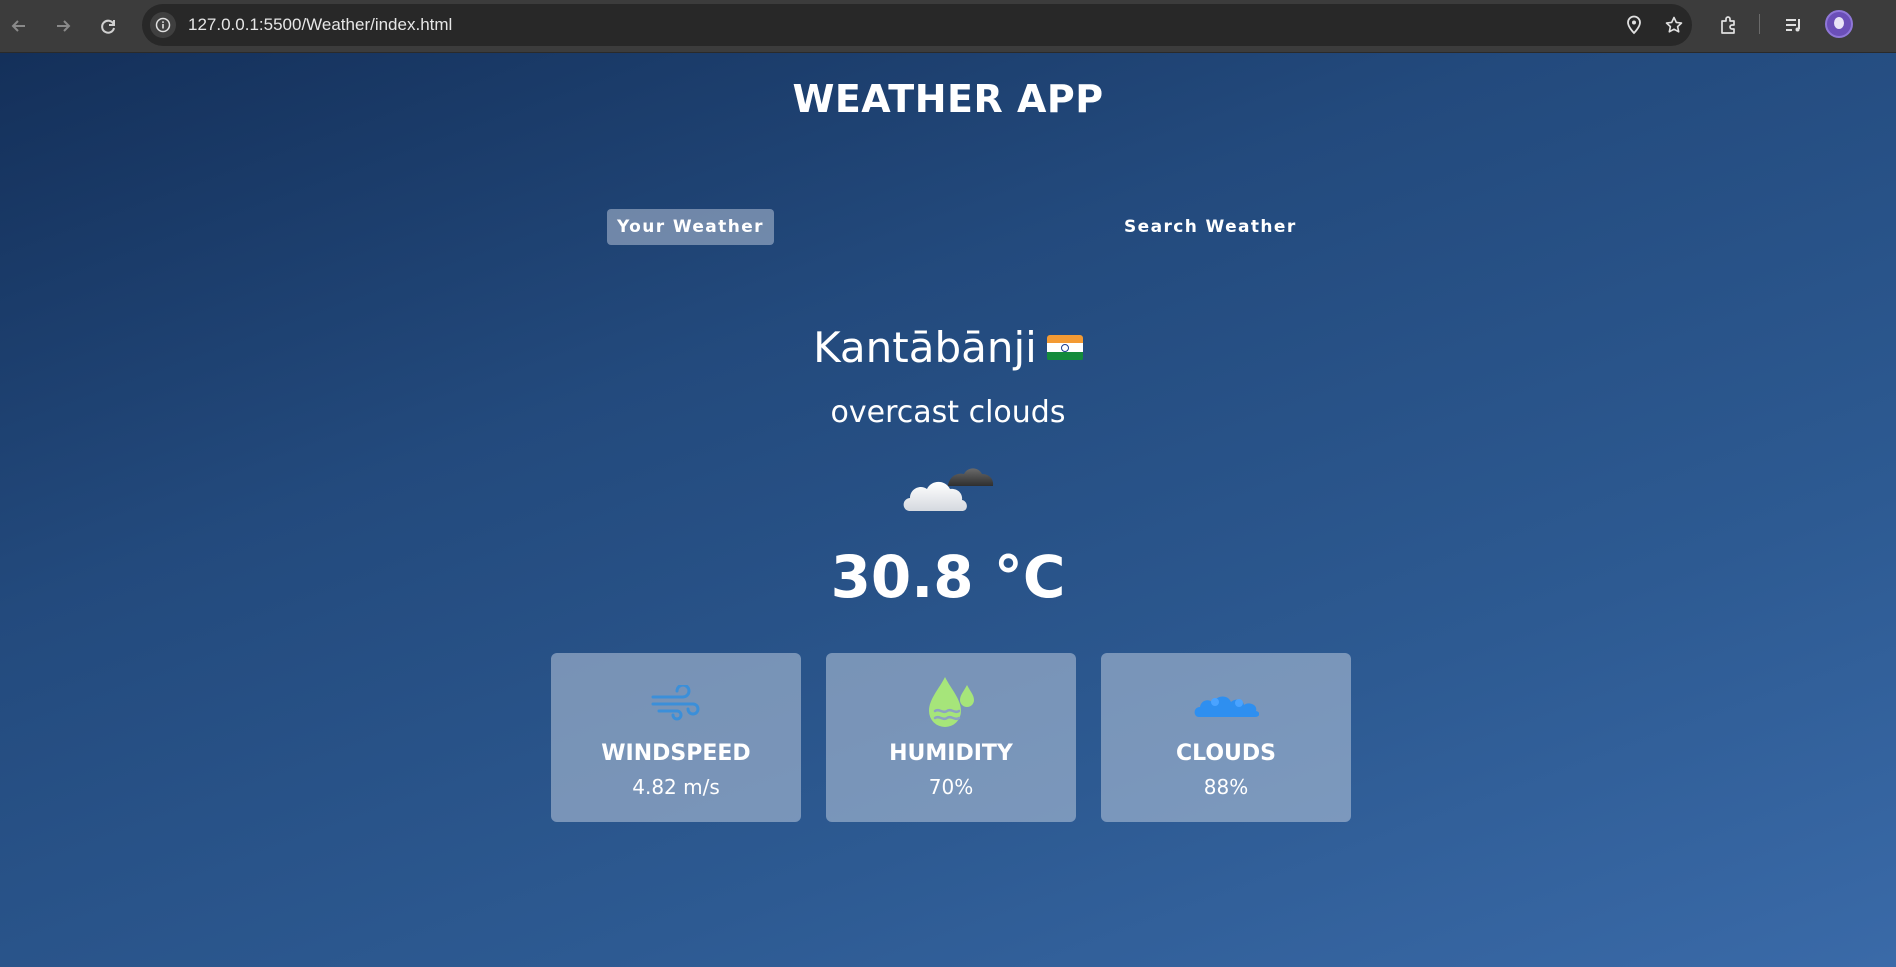  What do you see at coordinates (948, 489) in the screenshot?
I see `cloud-icon` at bounding box center [948, 489].